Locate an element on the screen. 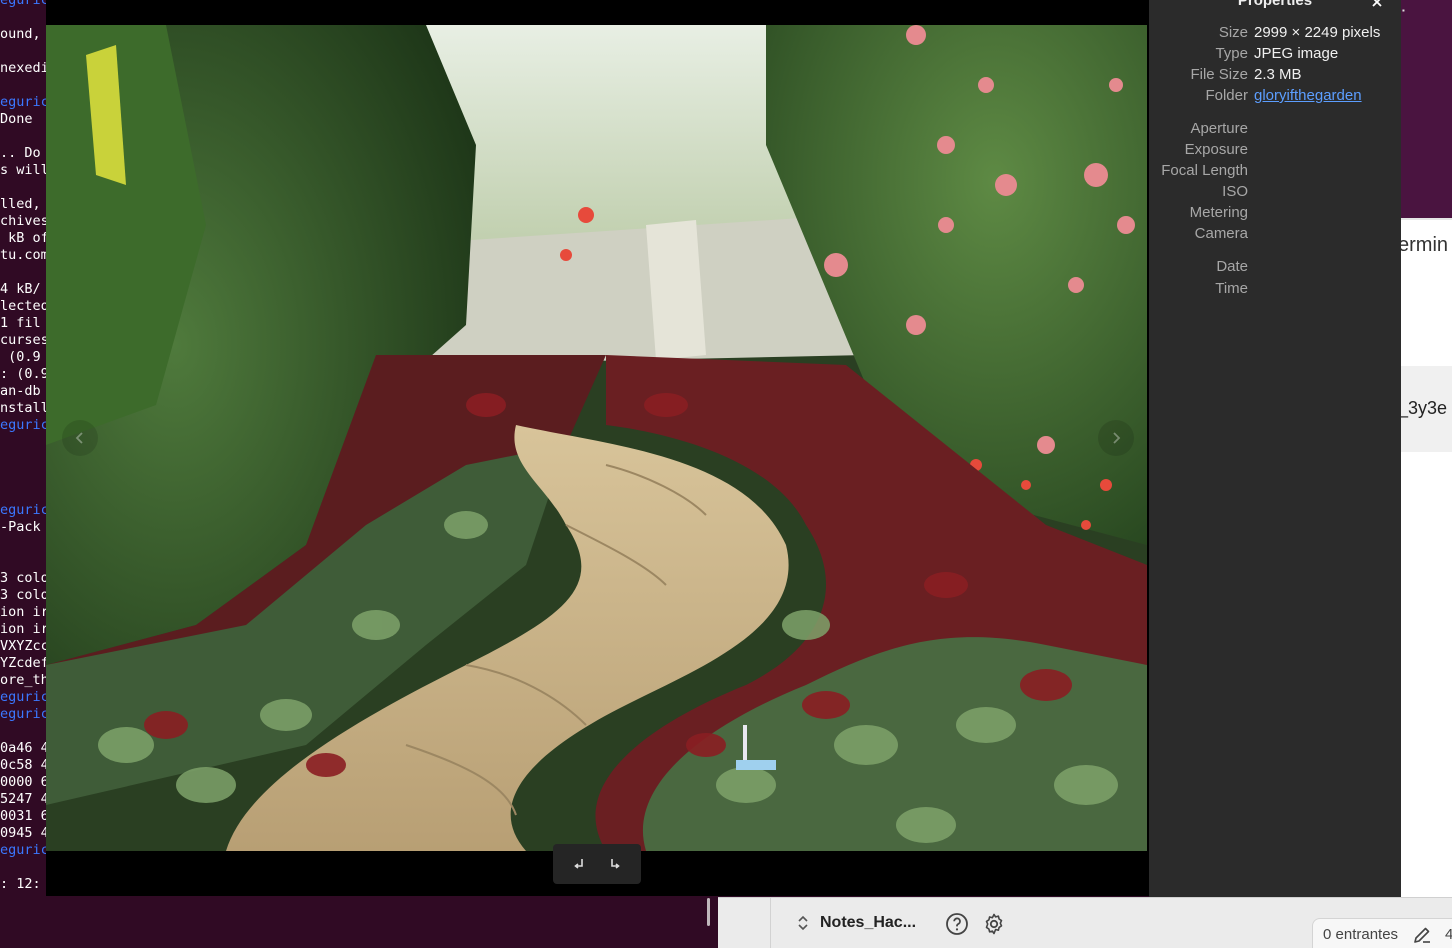 This screenshot has width=1452, height=948. property-row-time: Time is located at coordinates (1275, 290).